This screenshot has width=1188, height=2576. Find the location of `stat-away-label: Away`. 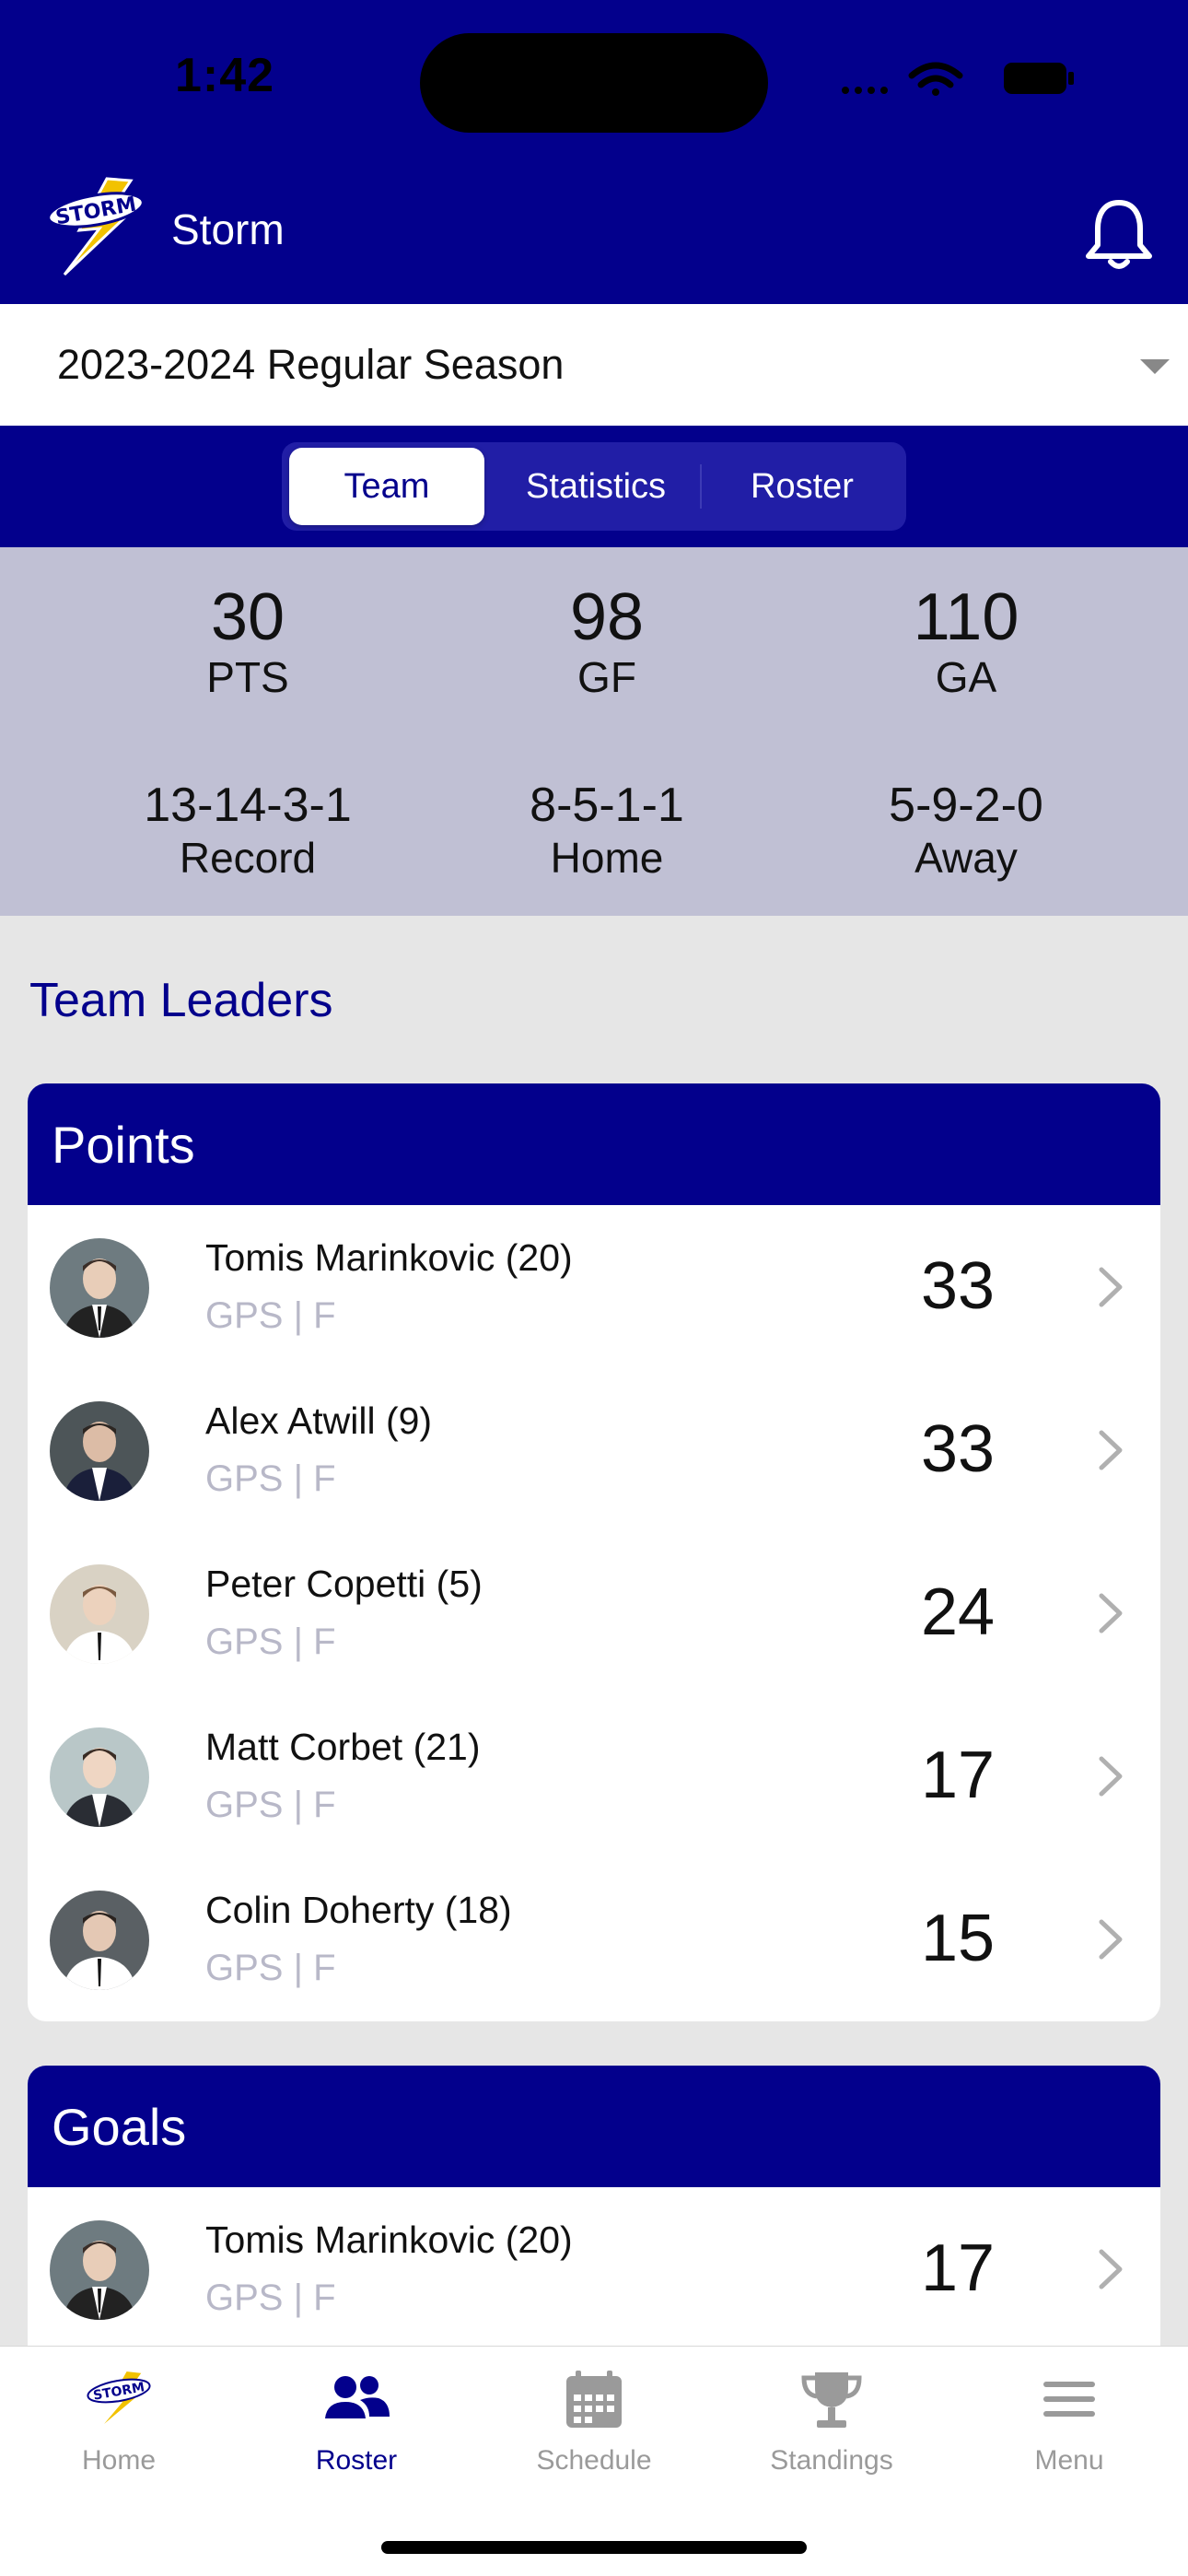

stat-away-label: Away is located at coordinates (966, 858).